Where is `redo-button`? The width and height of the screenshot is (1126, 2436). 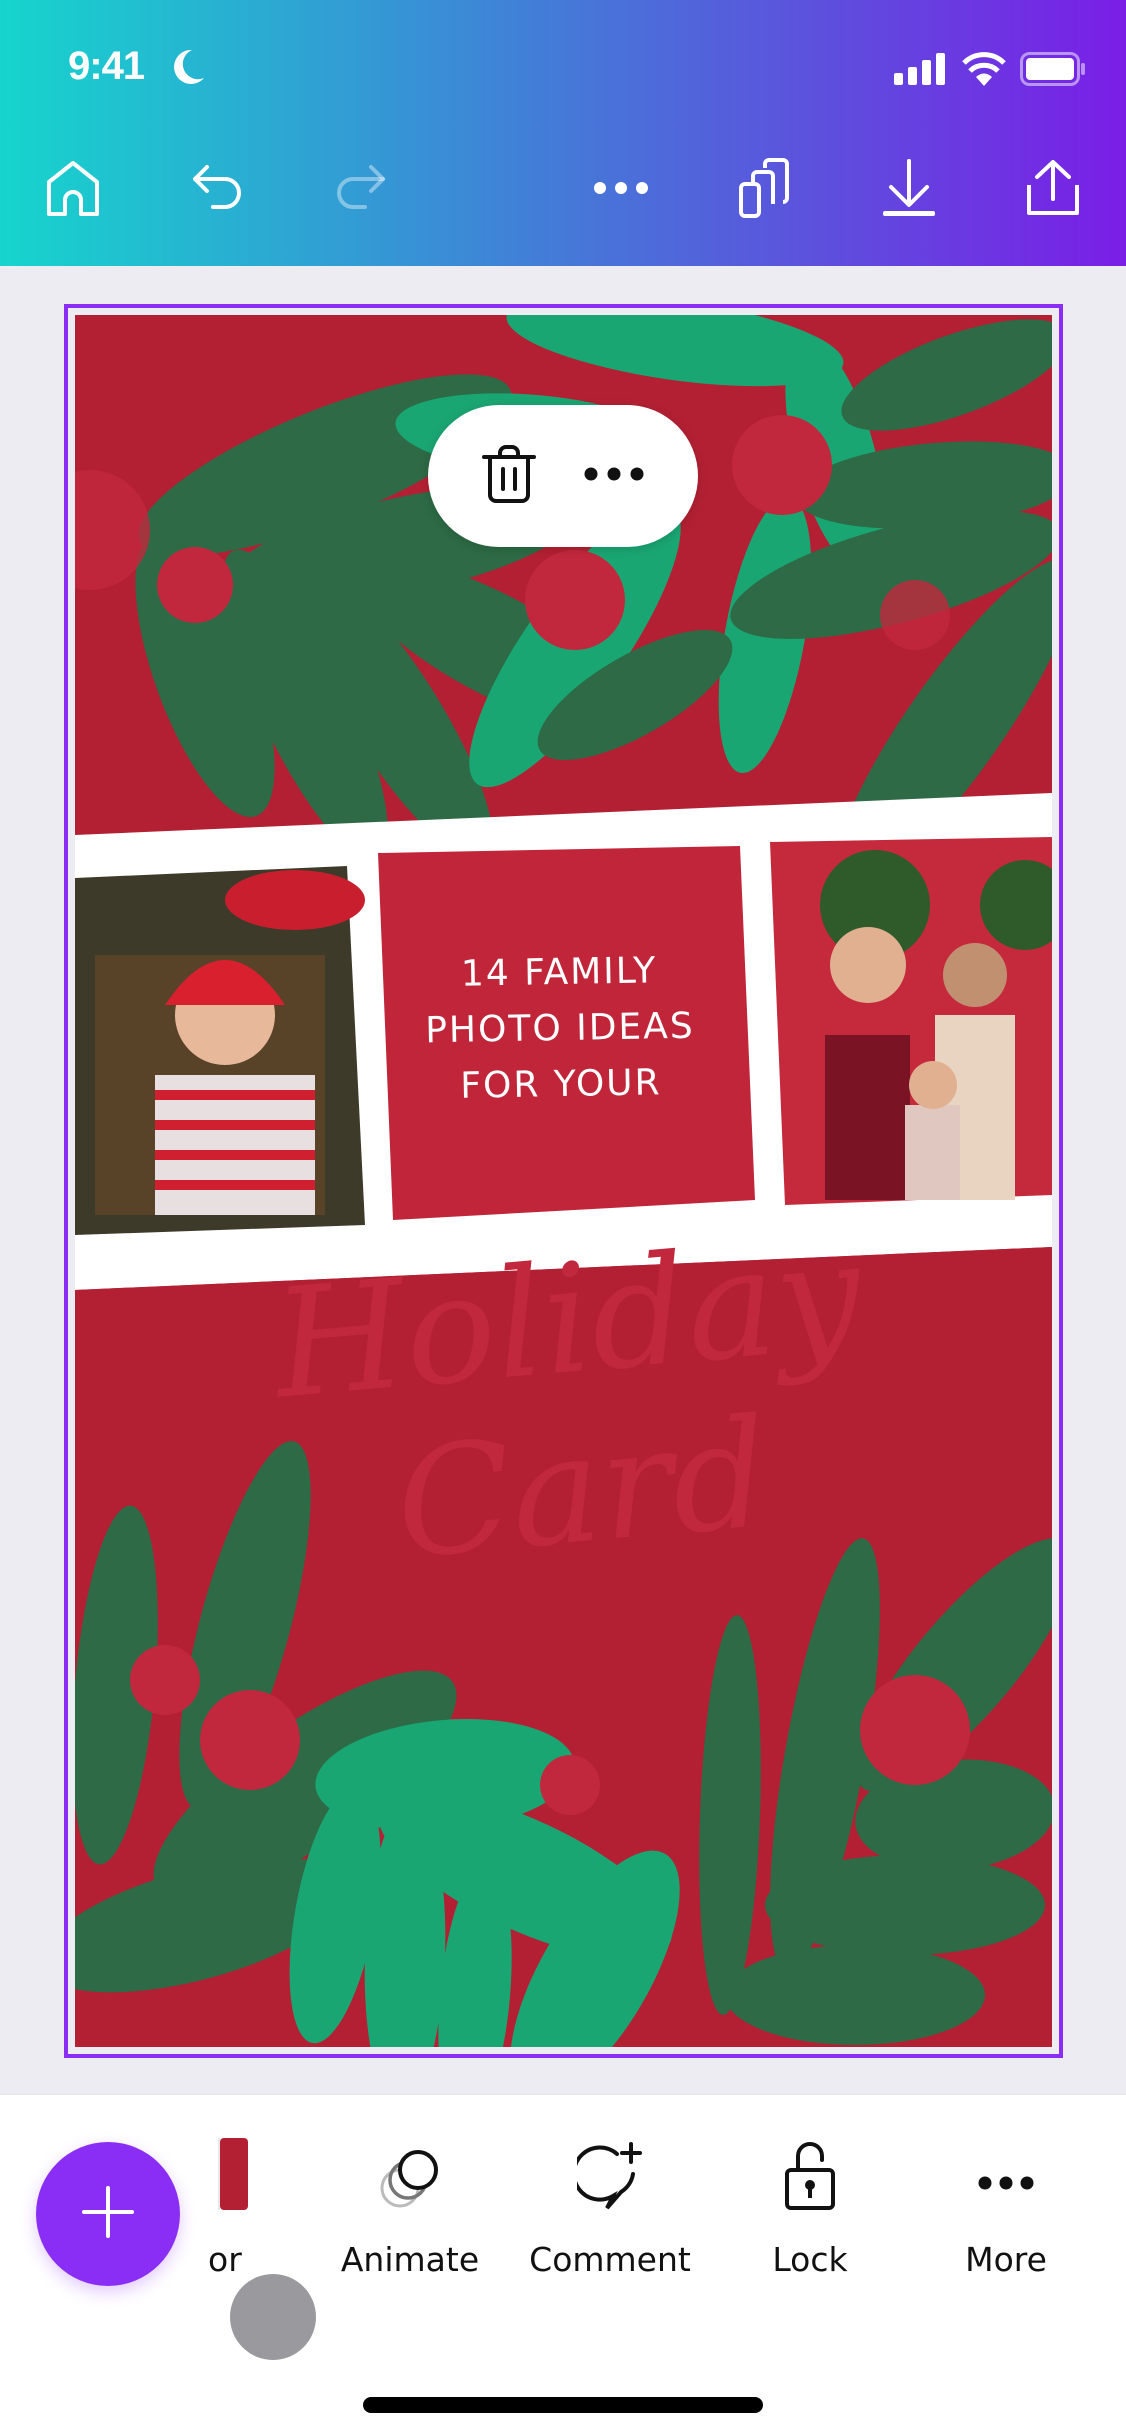 redo-button is located at coordinates (359, 190).